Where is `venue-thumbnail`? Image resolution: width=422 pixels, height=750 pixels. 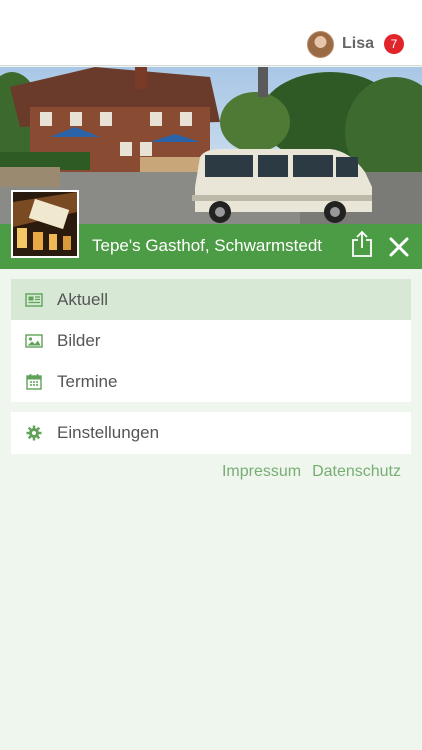
venue-thumbnail is located at coordinates (45, 224).